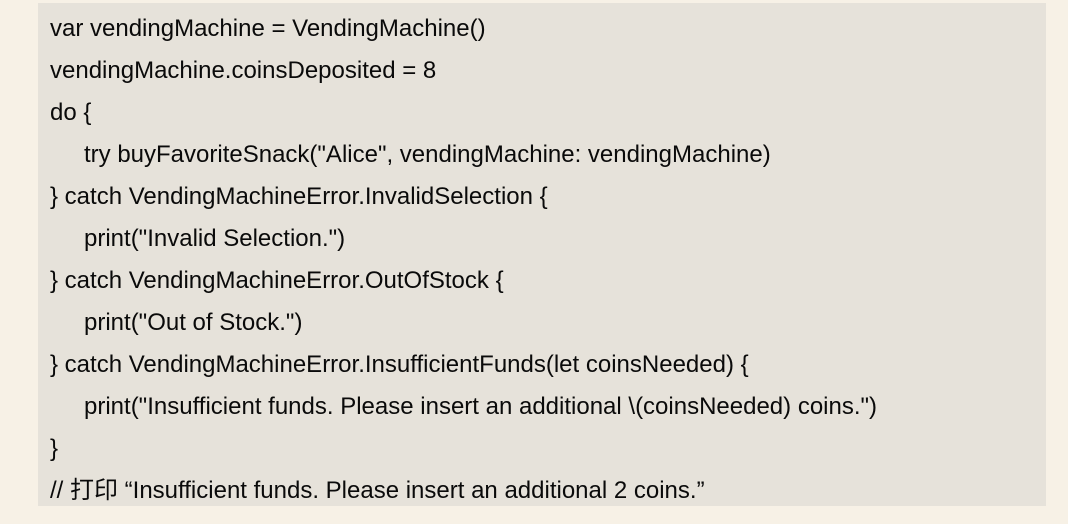  What do you see at coordinates (71, 112) in the screenshot?
I see `code-line: do {` at bounding box center [71, 112].